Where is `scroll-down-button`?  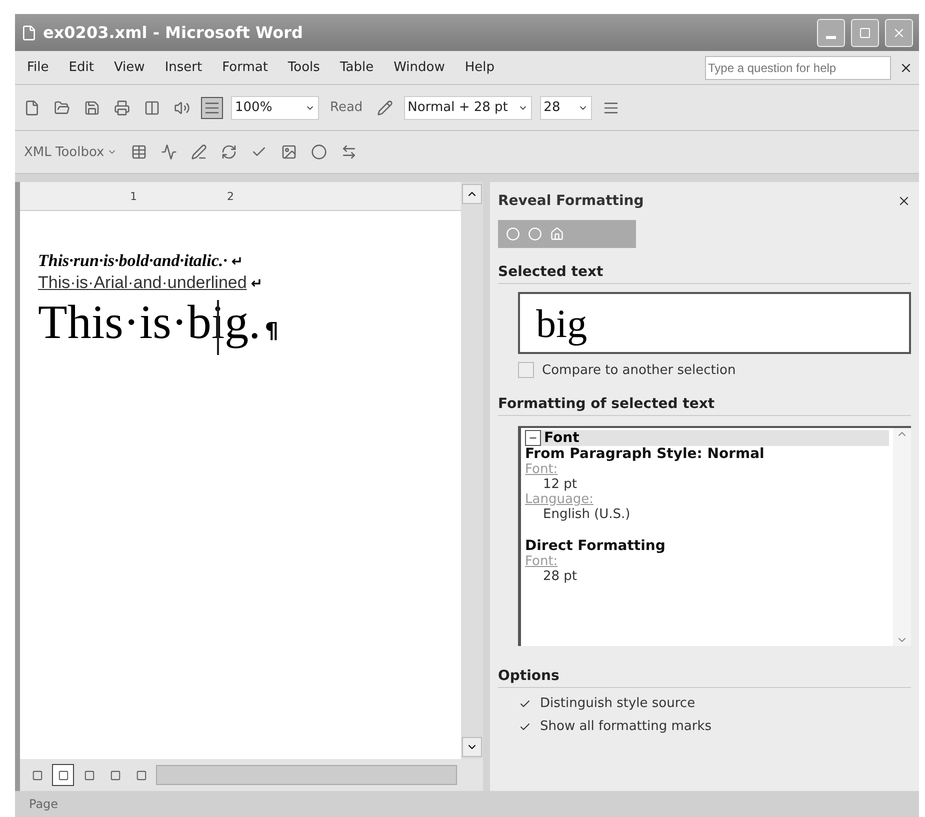
scroll-down-button is located at coordinates (472, 747).